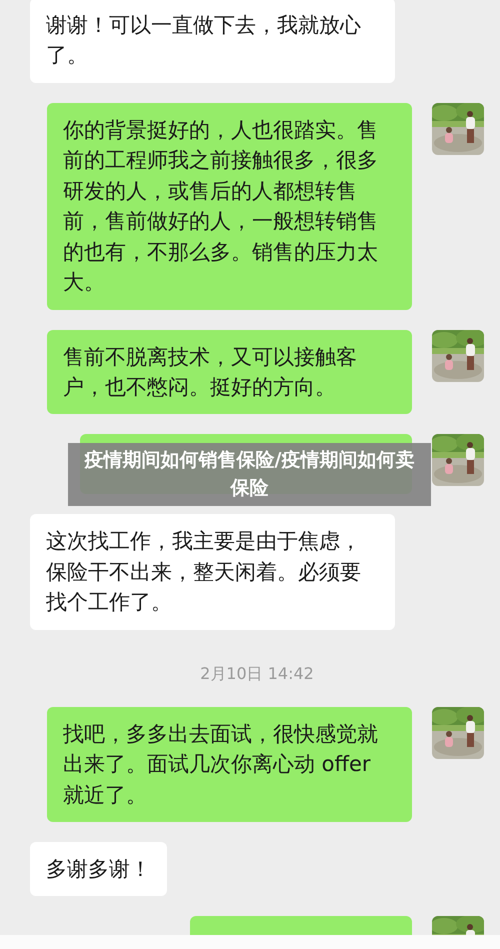  What do you see at coordinates (221, 764) in the screenshot?
I see `message-text: 找吧，多多出去面试，很快感觉就出来了。面试几次你离心动 offer 就近了。` at bounding box center [221, 764].